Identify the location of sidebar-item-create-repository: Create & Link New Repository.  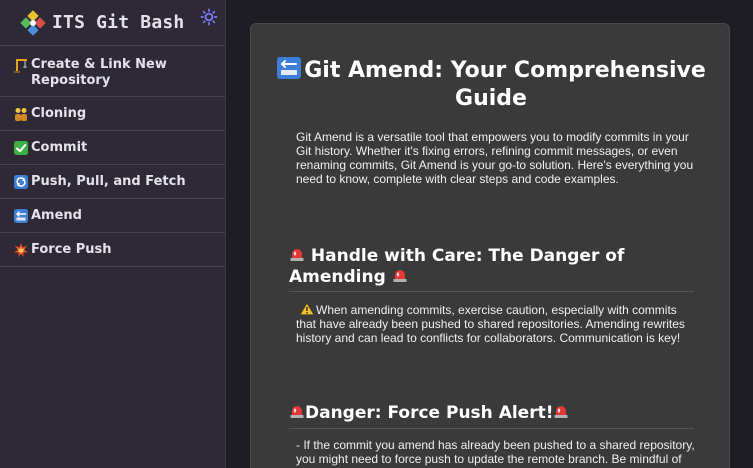
(112, 71).